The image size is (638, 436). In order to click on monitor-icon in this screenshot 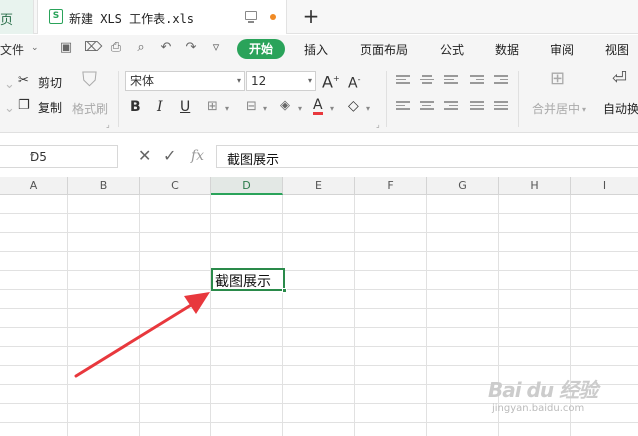, I will do `click(251, 17)`.